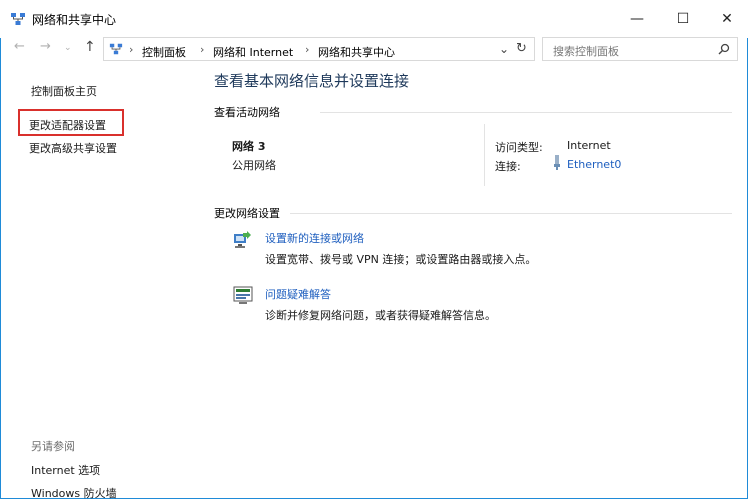 The width and height of the screenshot is (750, 501). I want to click on control-panel-icon, so click(116, 49).